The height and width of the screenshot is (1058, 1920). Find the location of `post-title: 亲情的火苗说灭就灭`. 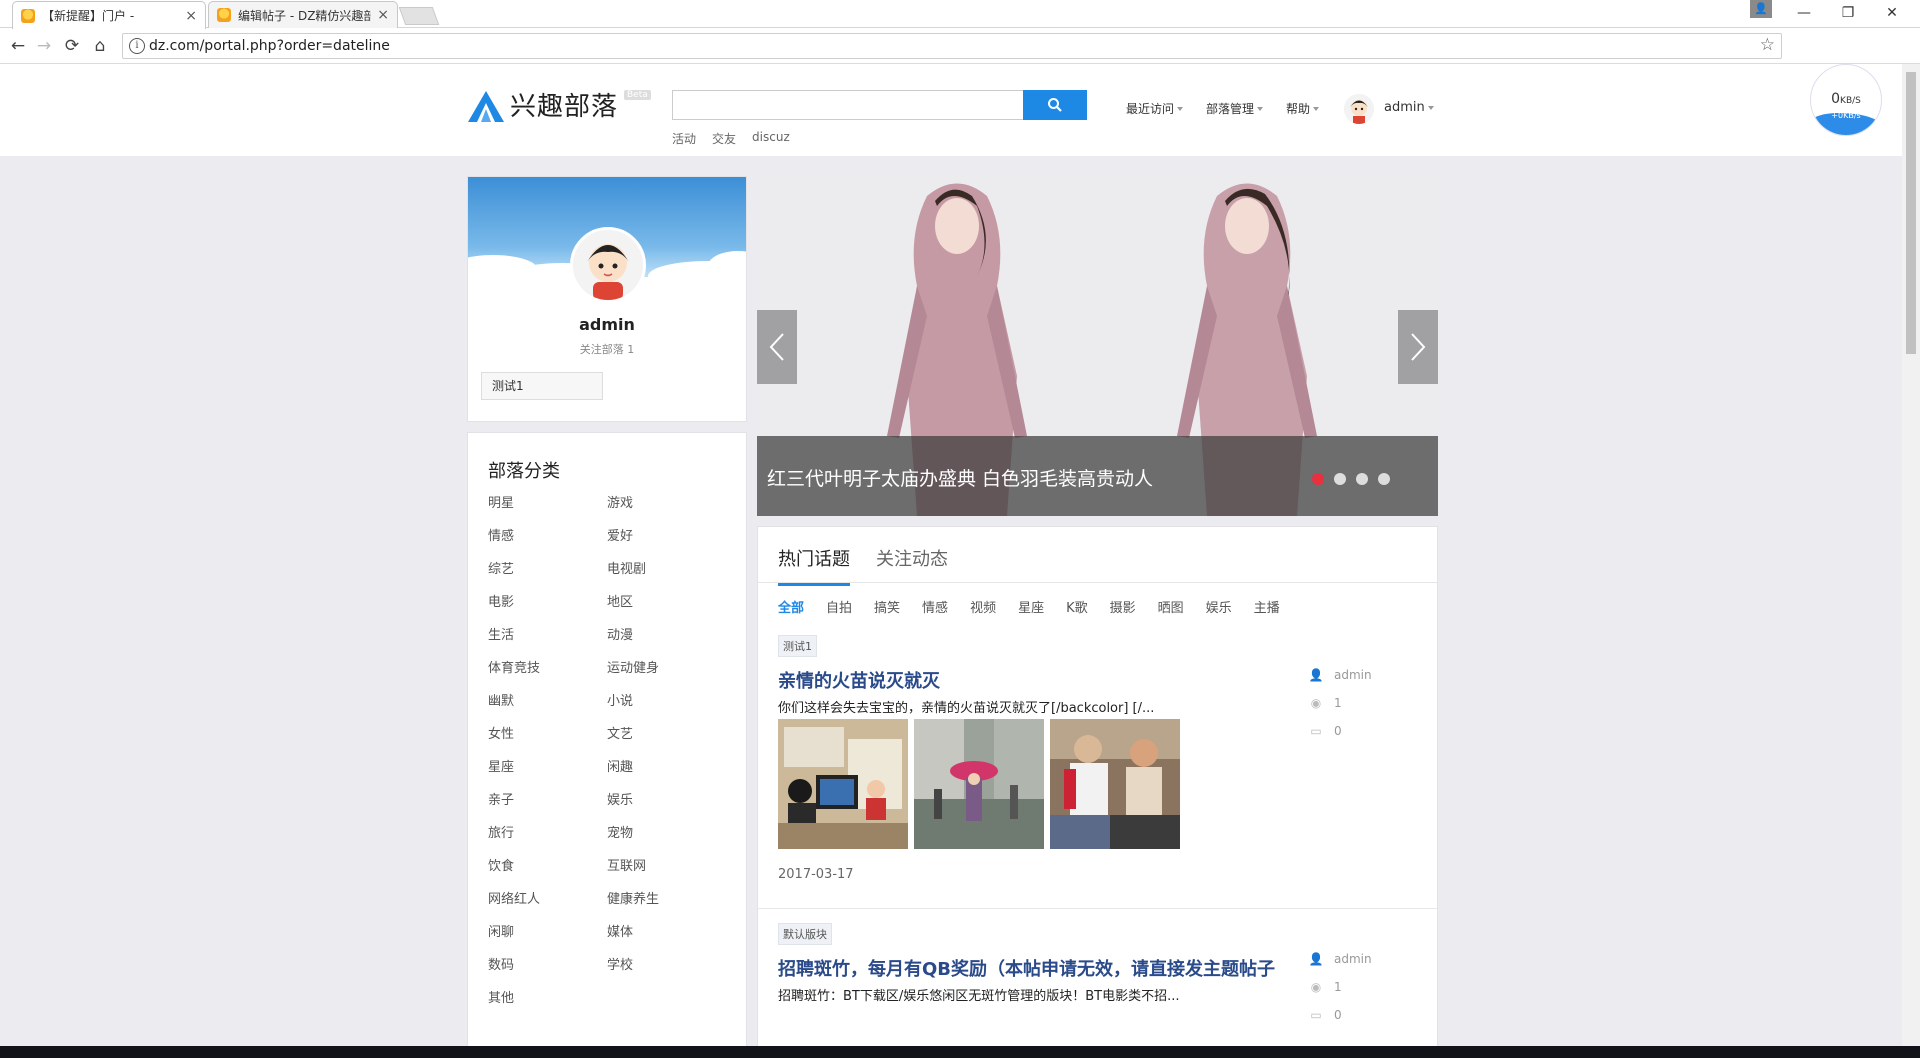

post-title: 亲情的火苗说灭就灭 is located at coordinates (859, 680).